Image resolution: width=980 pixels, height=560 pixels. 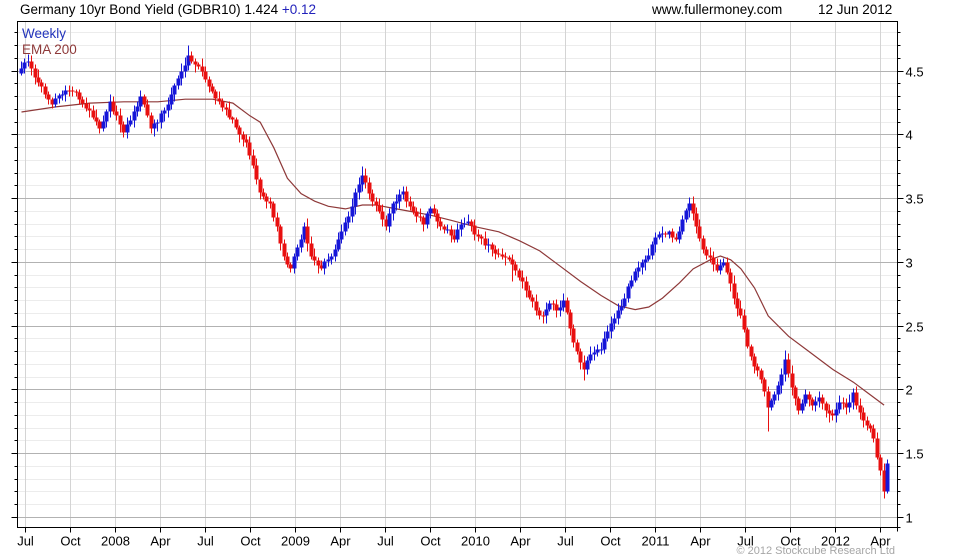 I want to click on y-tick-label: 2, so click(x=909, y=390).